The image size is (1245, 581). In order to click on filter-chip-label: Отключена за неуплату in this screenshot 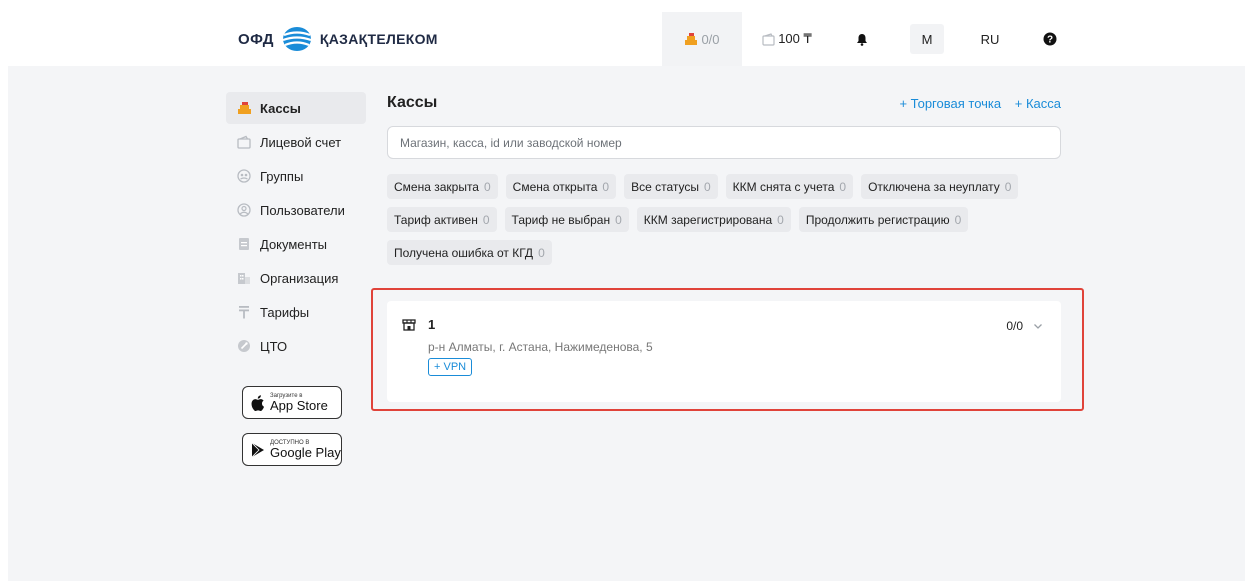, I will do `click(934, 186)`.